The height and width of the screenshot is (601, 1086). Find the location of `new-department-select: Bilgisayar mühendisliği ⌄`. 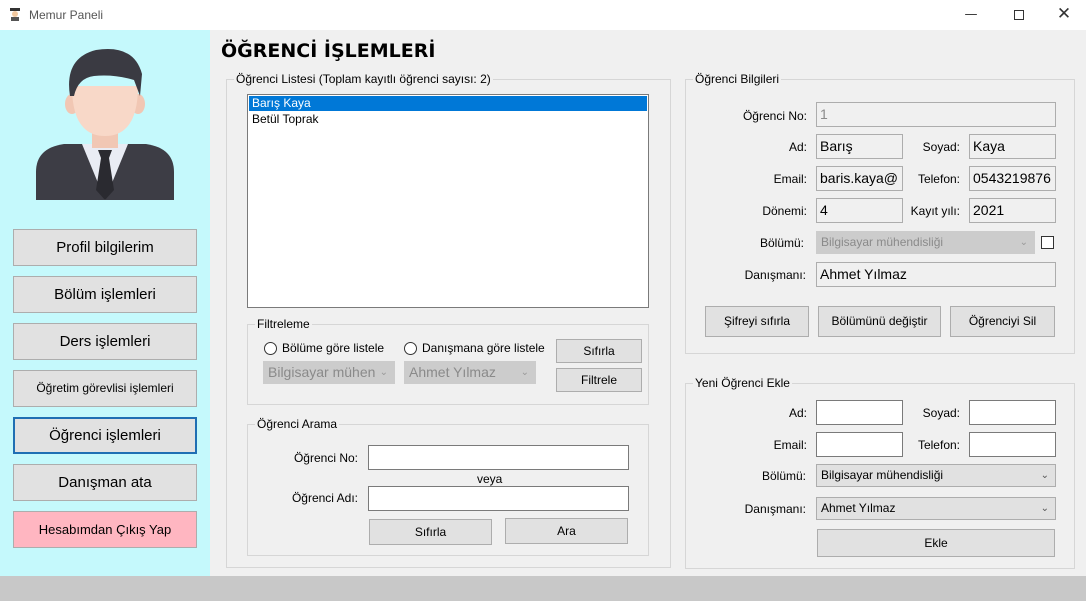

new-department-select: Bilgisayar mühendisliği ⌄ is located at coordinates (936, 475).